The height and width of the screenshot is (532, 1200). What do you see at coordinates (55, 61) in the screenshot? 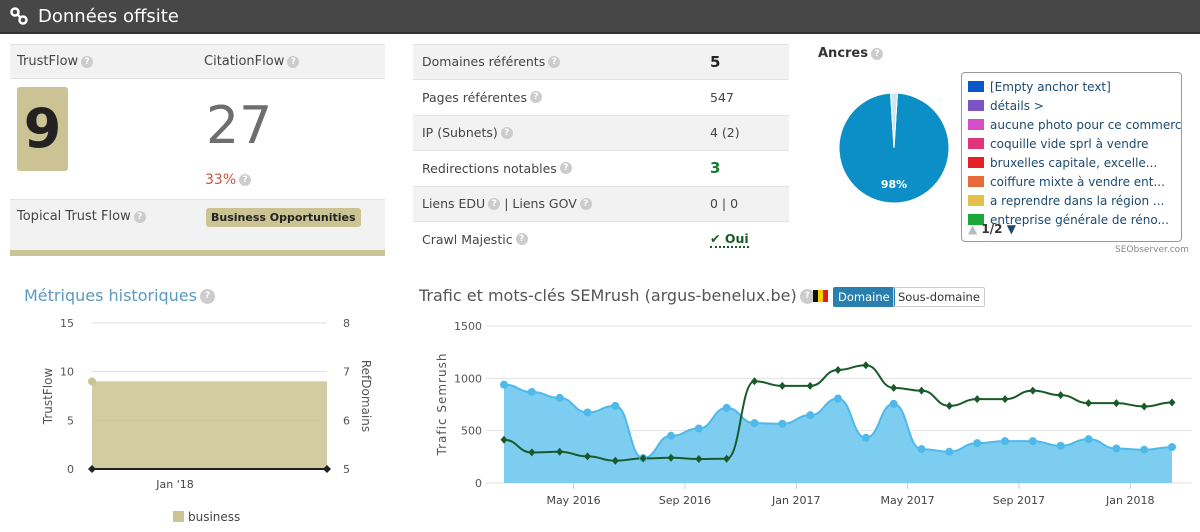
I see `trustflow-label: TrustFlow?` at bounding box center [55, 61].